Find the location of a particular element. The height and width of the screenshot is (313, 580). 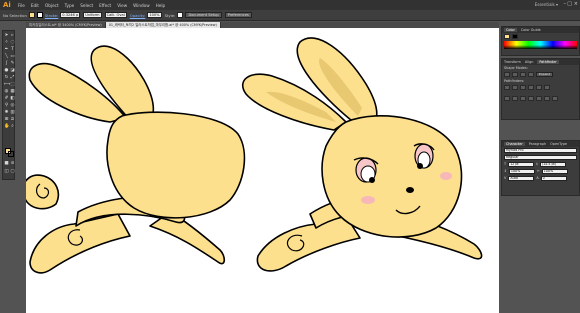

mesh-tool-icon: # is located at coordinates (6, 98).